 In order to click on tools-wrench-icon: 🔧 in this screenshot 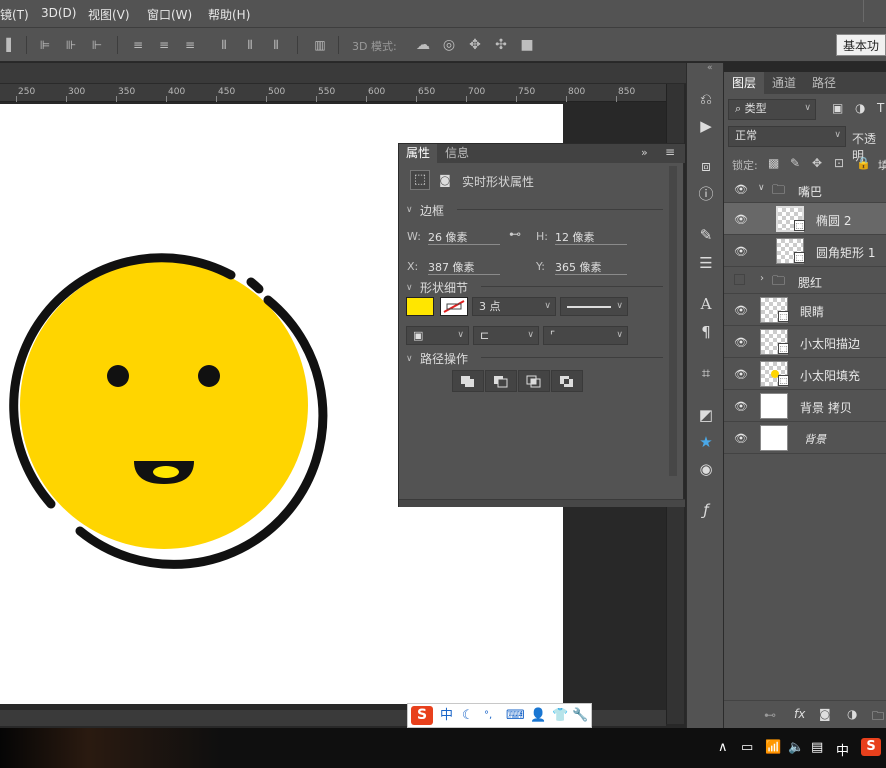, I will do `click(580, 716)`.